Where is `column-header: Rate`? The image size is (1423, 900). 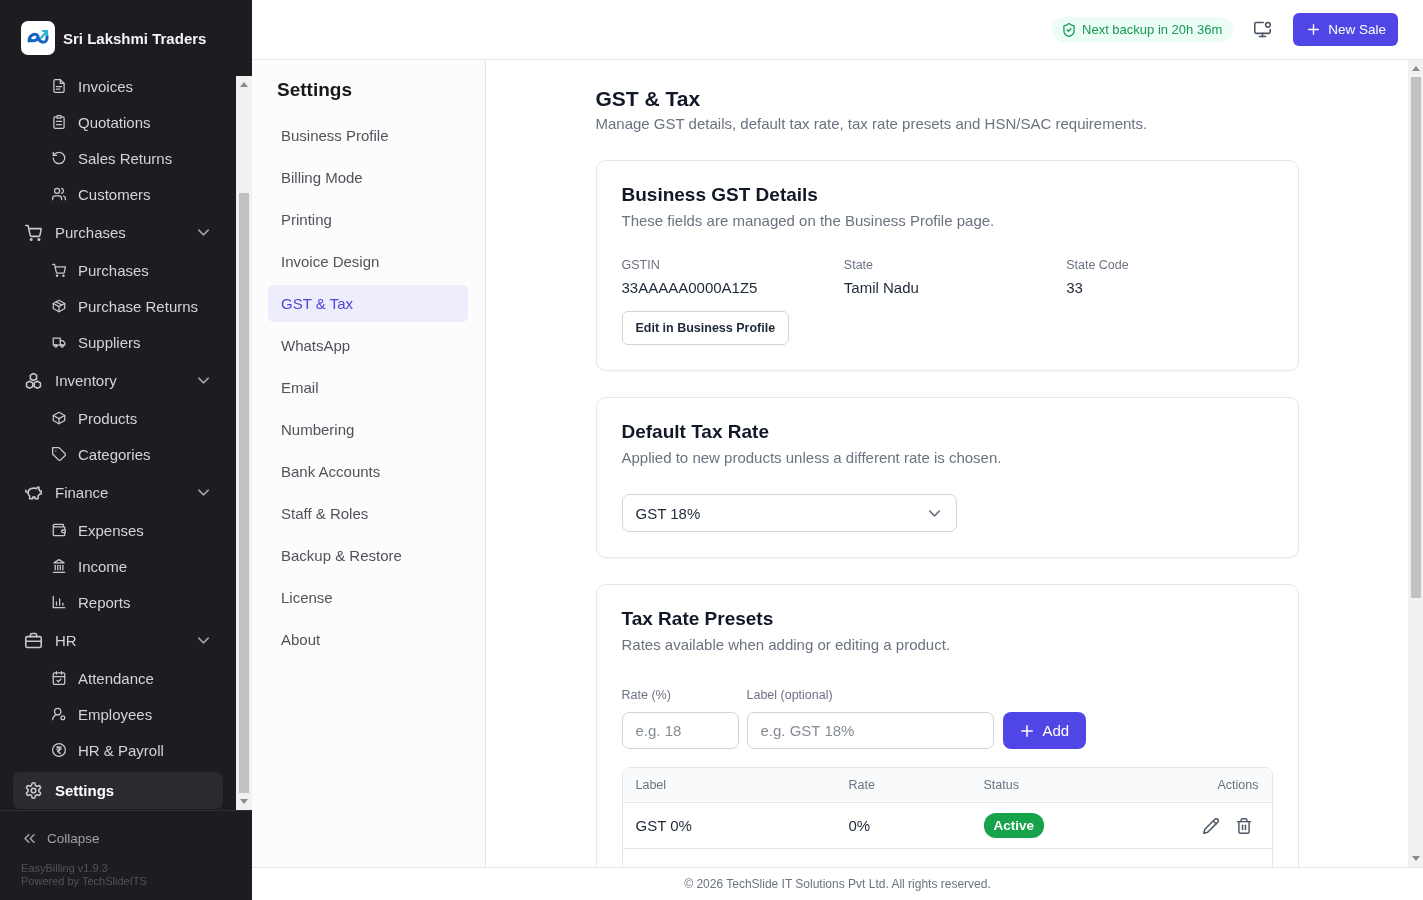 column-header: Rate is located at coordinates (861, 785).